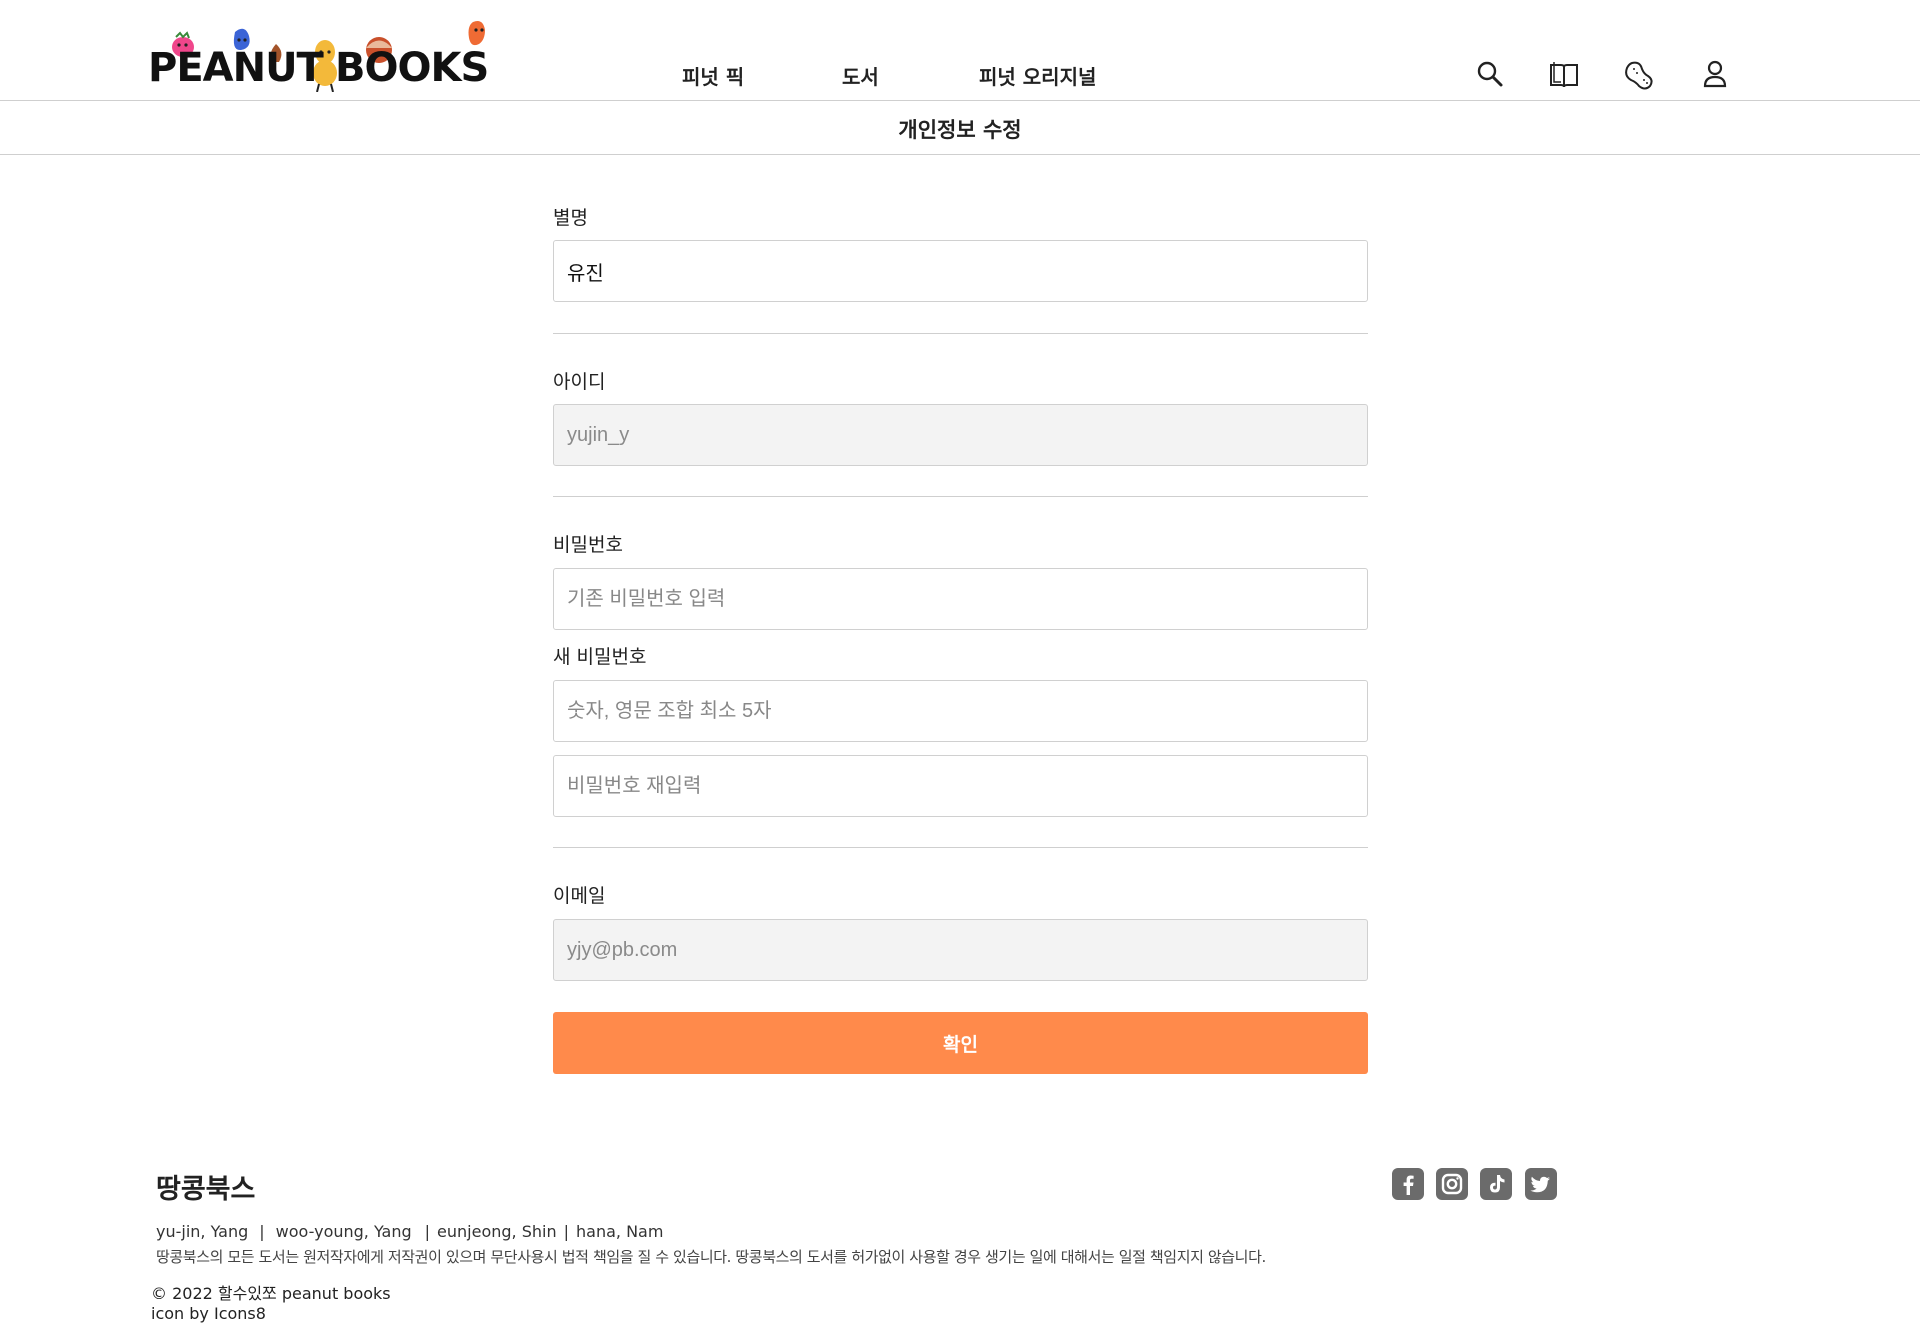 The width and height of the screenshot is (1920, 1325). Describe the element at coordinates (1452, 1184) in the screenshot. I see `instagram-icon` at that location.